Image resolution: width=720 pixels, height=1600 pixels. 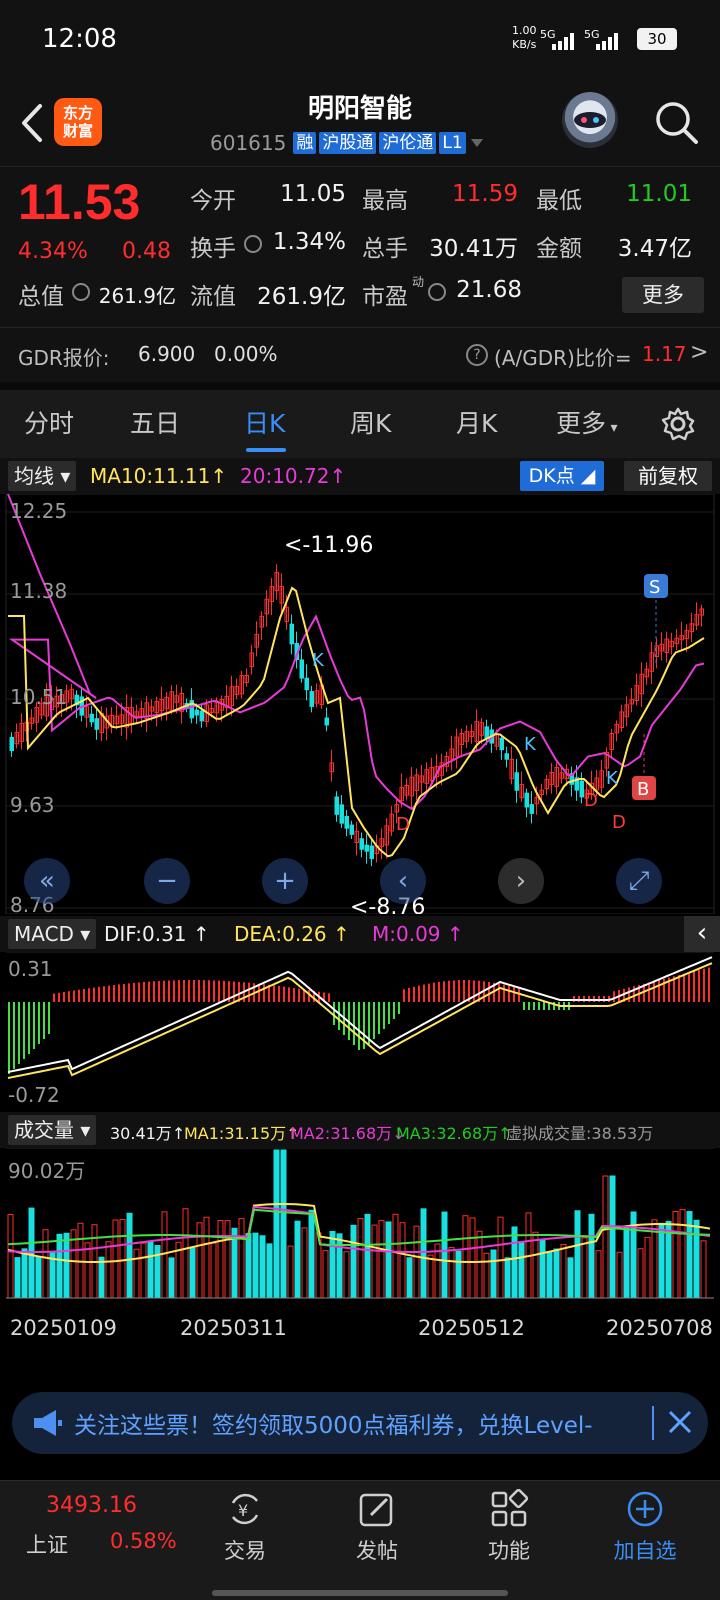 What do you see at coordinates (364, 1423) in the screenshot?
I see `promo-text: 关注这些票！签约领取5000点福利券，兑换Level-` at bounding box center [364, 1423].